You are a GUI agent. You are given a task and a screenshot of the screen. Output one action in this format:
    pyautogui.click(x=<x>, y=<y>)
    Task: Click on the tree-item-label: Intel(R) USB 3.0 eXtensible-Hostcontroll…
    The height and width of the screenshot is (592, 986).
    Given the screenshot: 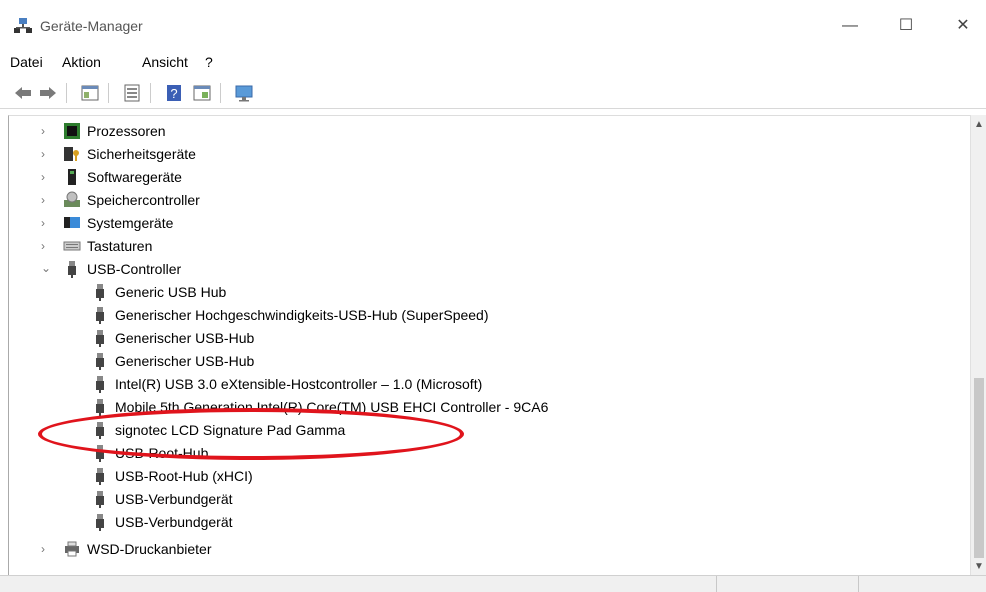 What is the action you would take?
    pyautogui.click(x=299, y=384)
    